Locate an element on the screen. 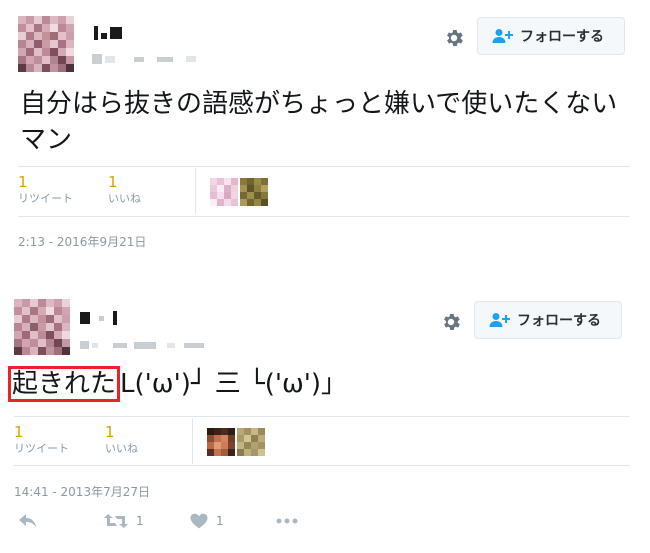  tweet-actions: 1 1 is located at coordinates (168, 525).